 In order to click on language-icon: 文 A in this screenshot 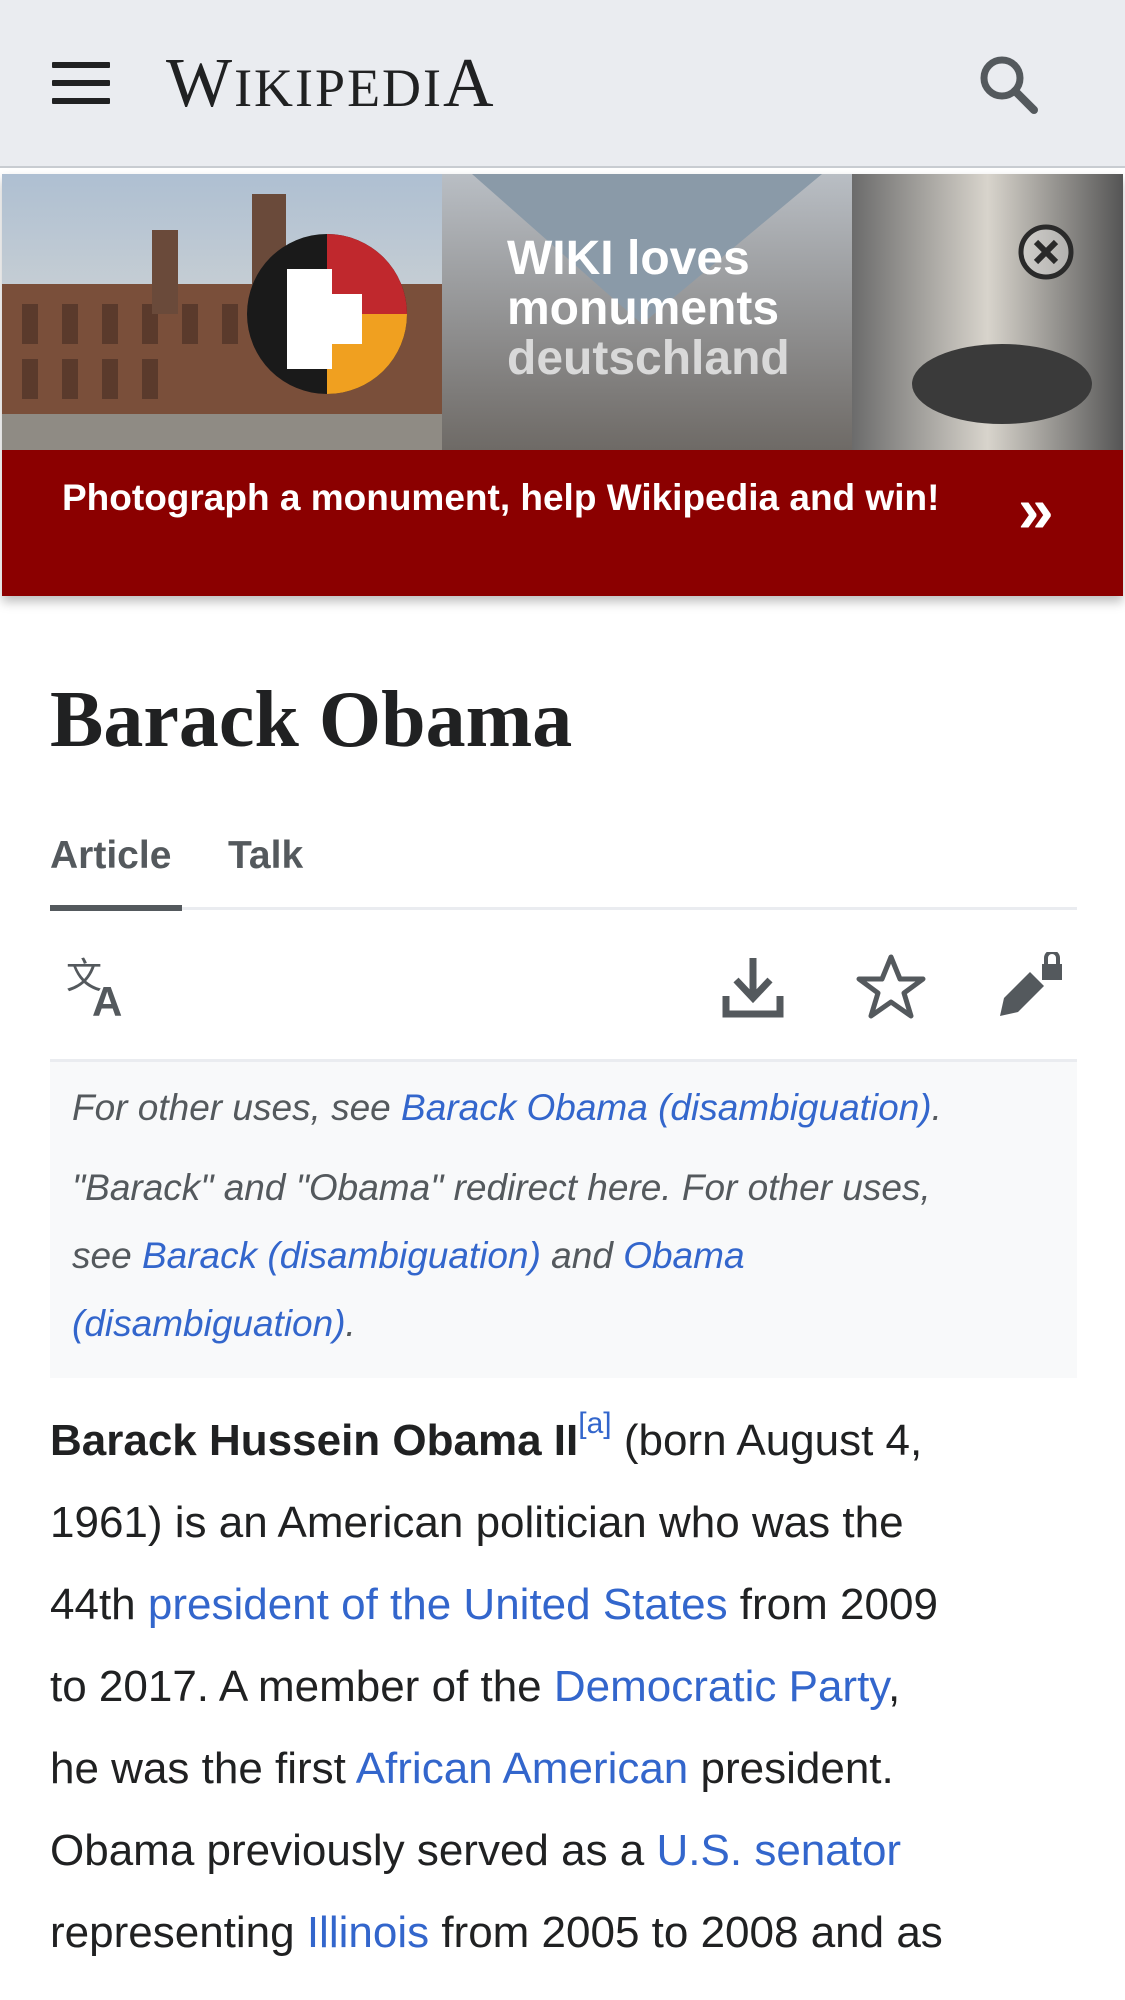, I will do `click(99, 988)`.